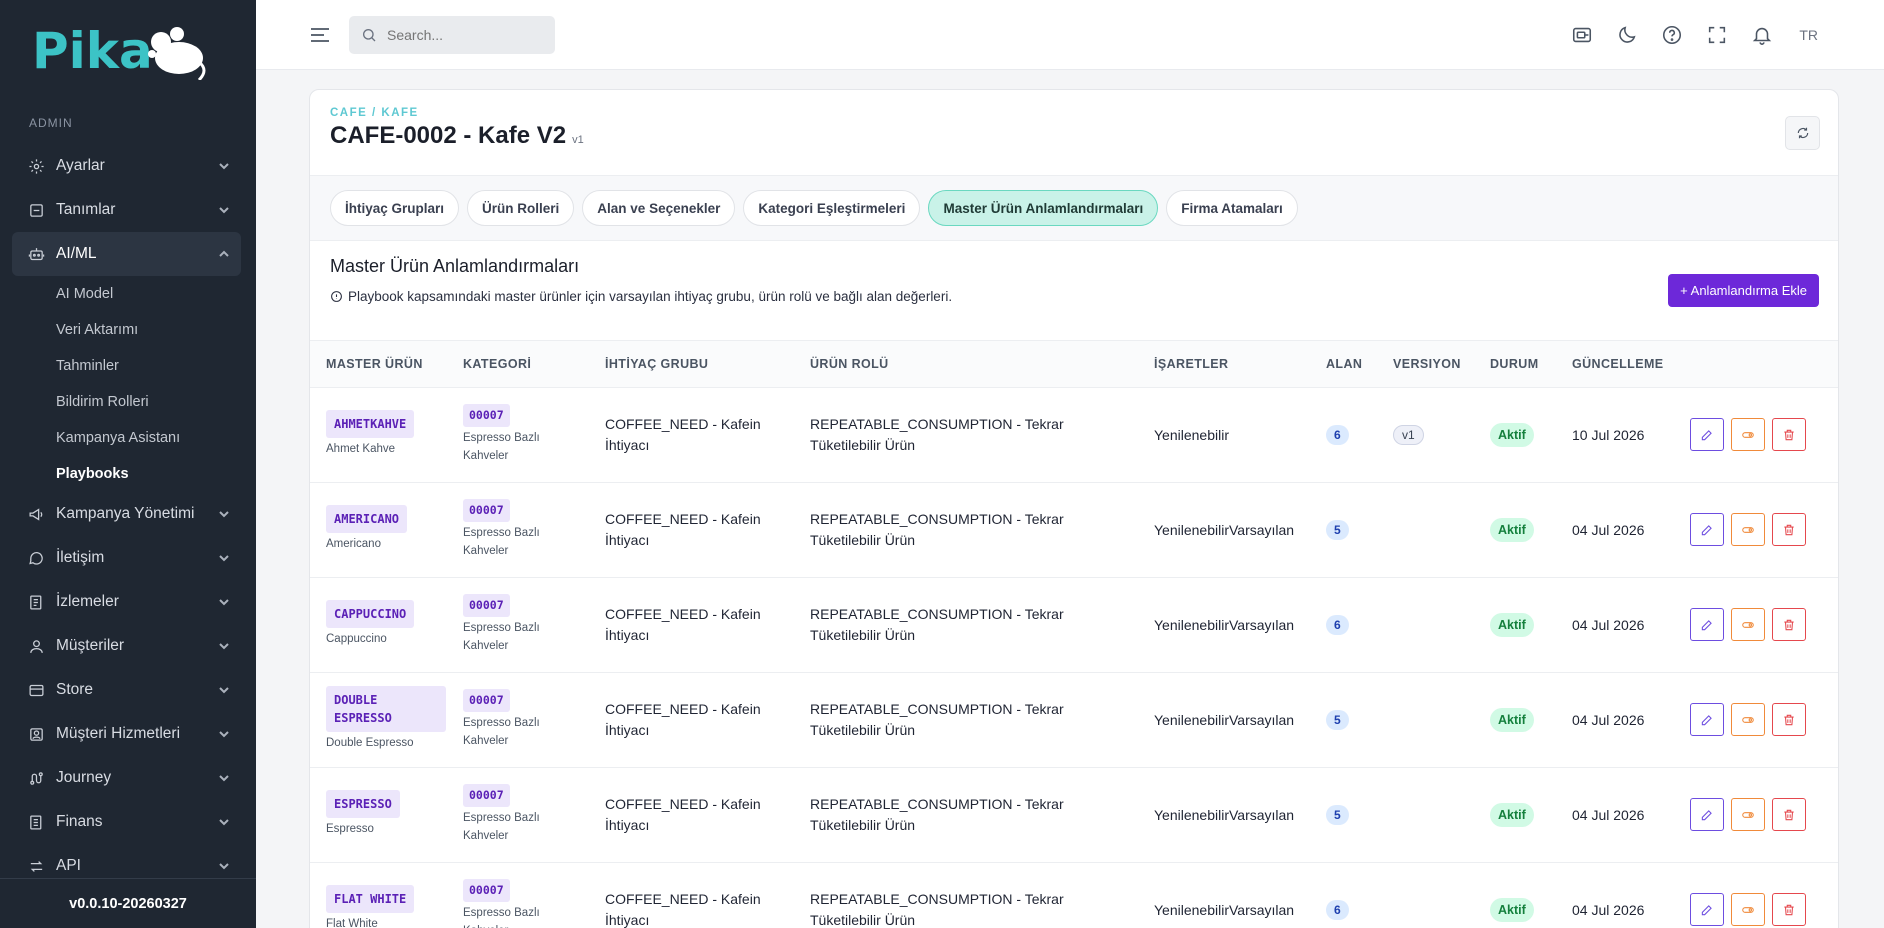 The image size is (1884, 928). What do you see at coordinates (386, 709) in the screenshot?
I see `product-code-badge: DOUBLE ESPRESSO` at bounding box center [386, 709].